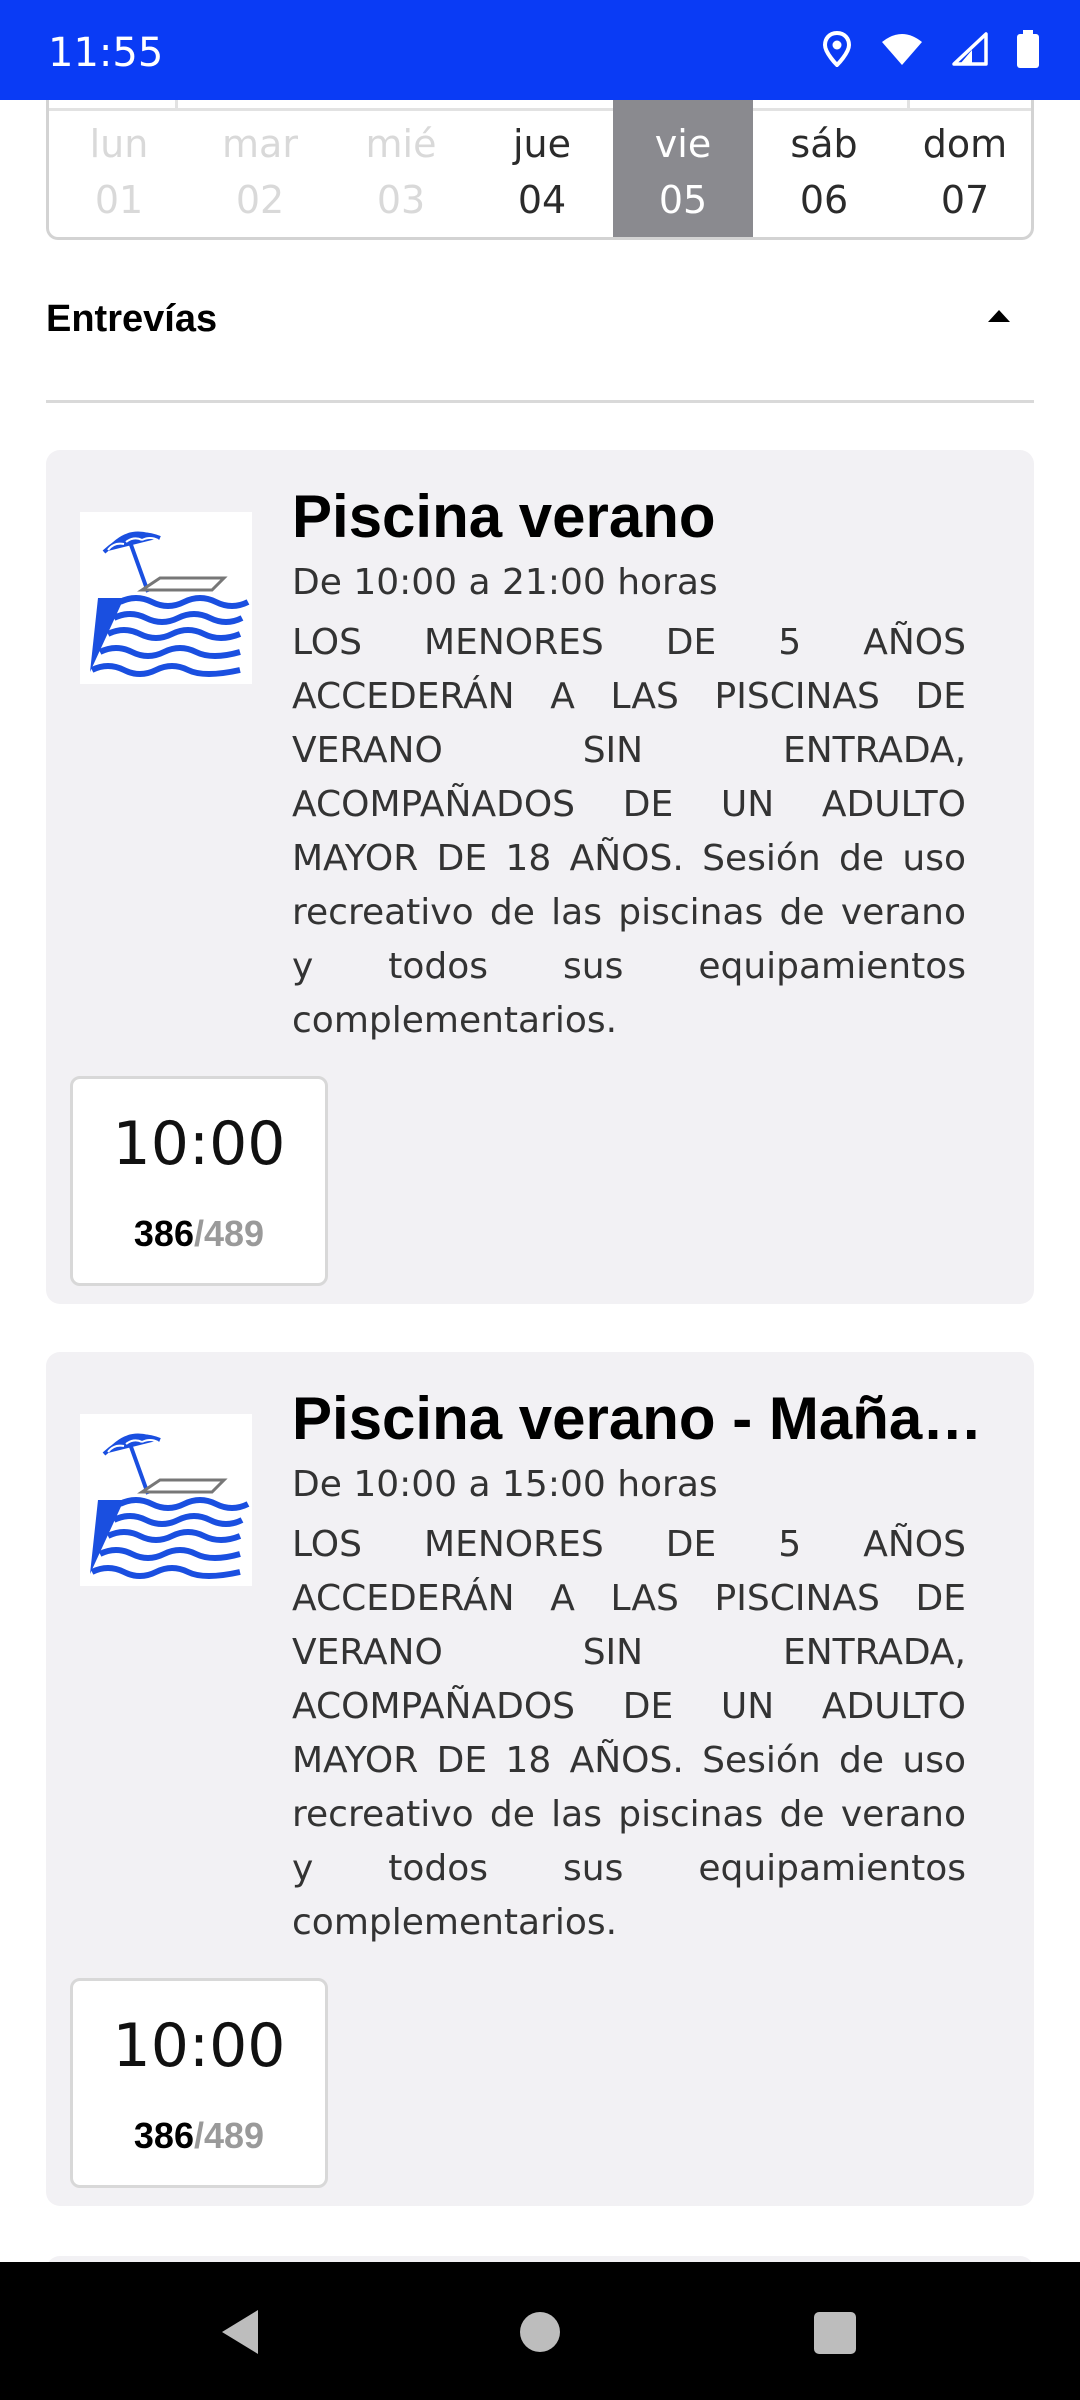 The height and width of the screenshot is (2400, 1080). What do you see at coordinates (504, 516) in the screenshot?
I see `activity-title: Piscina verano` at bounding box center [504, 516].